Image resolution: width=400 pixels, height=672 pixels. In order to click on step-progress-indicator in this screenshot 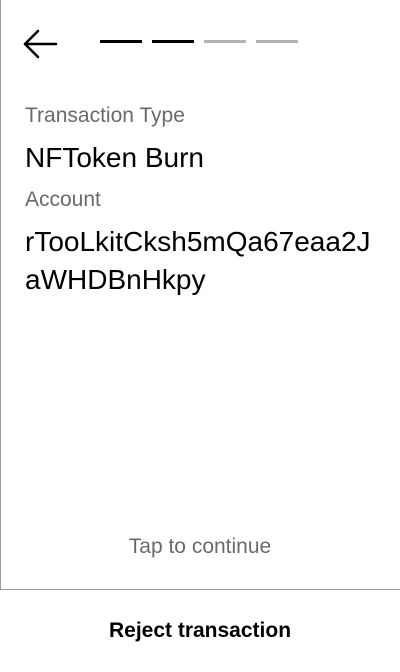, I will do `click(199, 41)`.